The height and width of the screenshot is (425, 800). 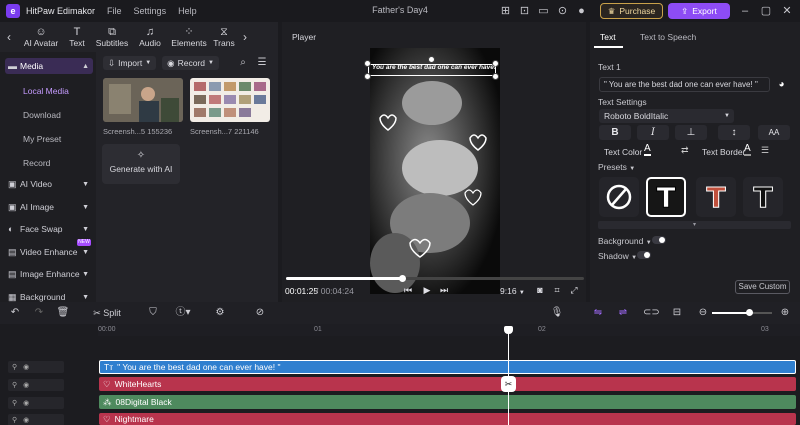 What do you see at coordinates (447, 419) in the screenshot?
I see `effect-clip: ♡ Nightmare` at bounding box center [447, 419].